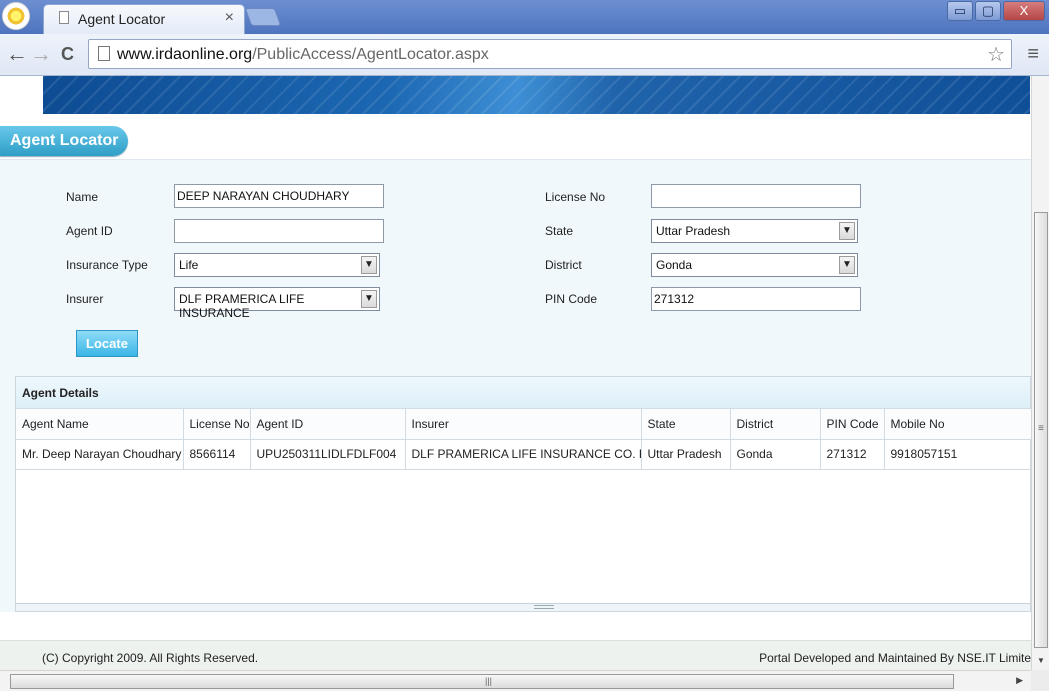 The image size is (1049, 691). I want to click on scrollbar-corner, so click(1040, 680).